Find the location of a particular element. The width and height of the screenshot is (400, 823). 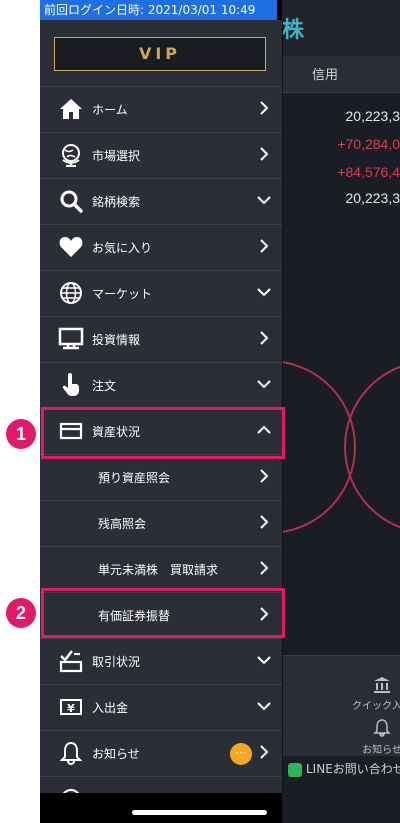

vip-banner: VIP is located at coordinates (160, 54).